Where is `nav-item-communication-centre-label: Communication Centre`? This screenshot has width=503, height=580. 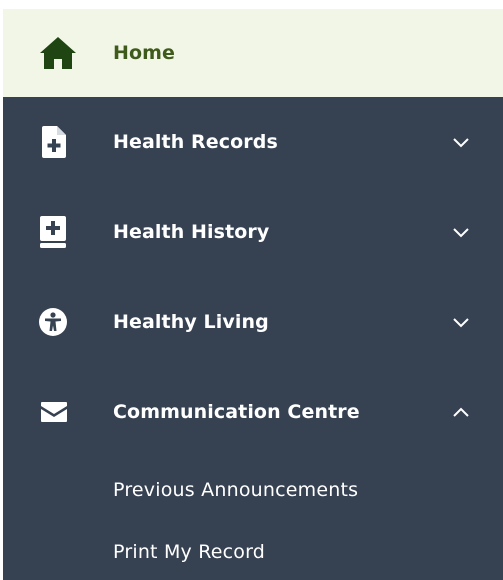 nav-item-communication-centre-label: Communication Centre is located at coordinates (236, 412).